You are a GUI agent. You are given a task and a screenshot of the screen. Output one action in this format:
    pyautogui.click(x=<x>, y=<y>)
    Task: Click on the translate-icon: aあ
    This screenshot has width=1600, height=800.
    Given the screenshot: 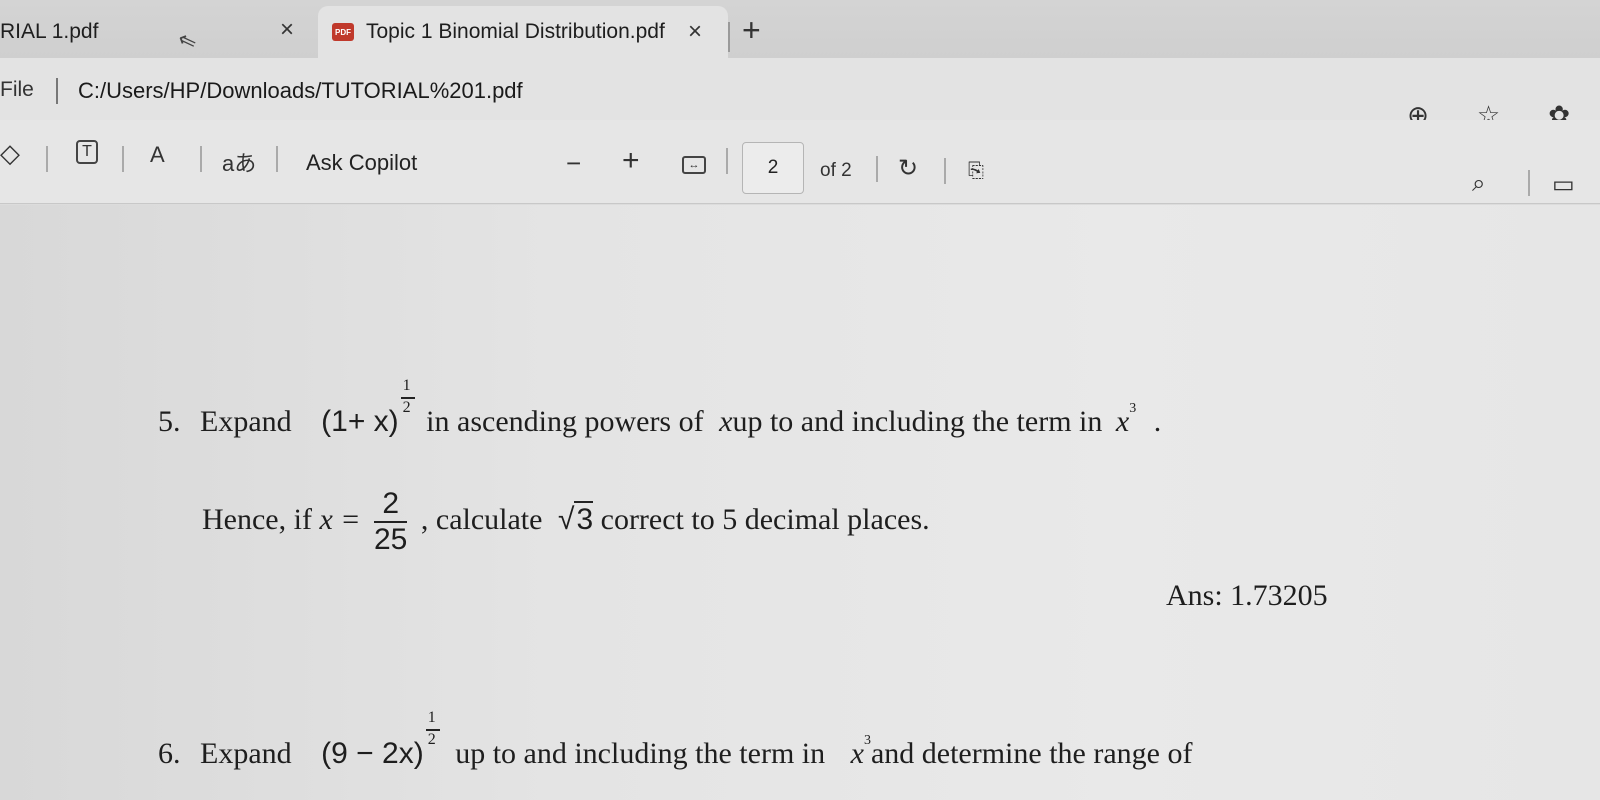 What is the action you would take?
    pyautogui.click(x=239, y=162)
    